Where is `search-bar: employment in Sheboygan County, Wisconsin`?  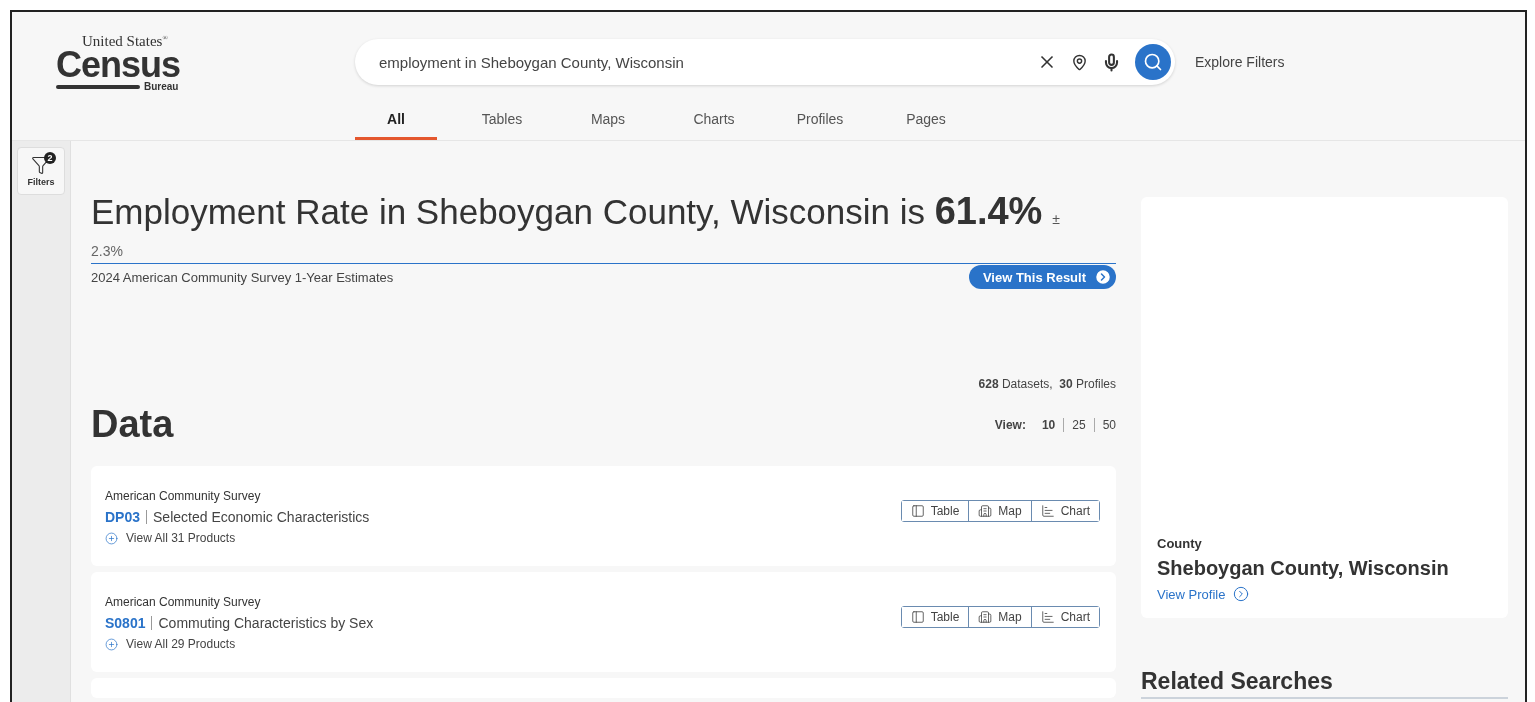
search-bar: employment in Sheboygan County, Wisconsin is located at coordinates (765, 62).